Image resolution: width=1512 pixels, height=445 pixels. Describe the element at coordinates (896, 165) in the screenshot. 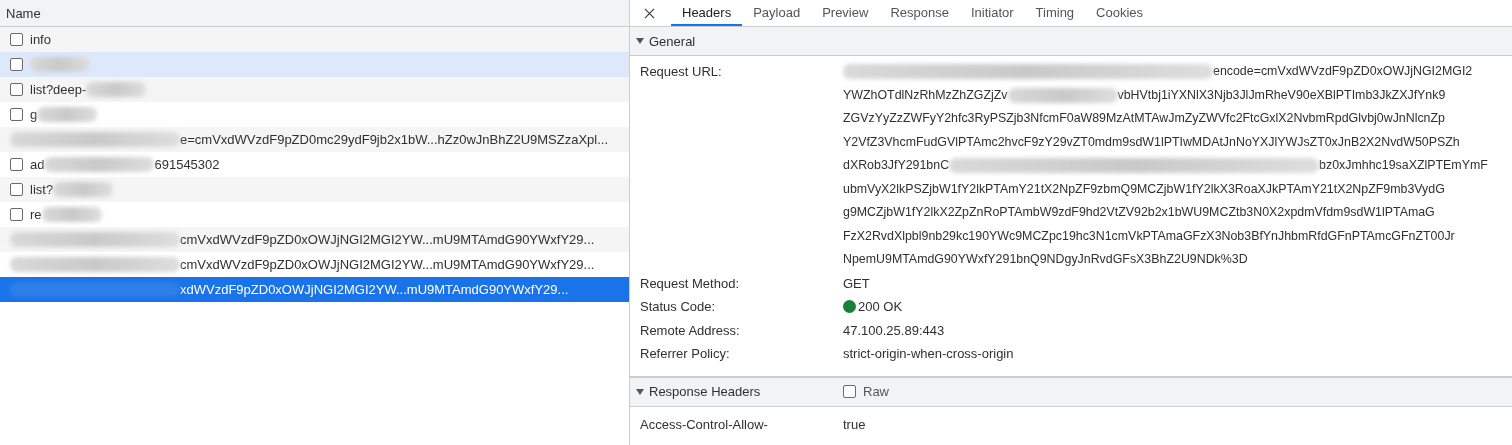

I see `url-text: dXRob3JfY291bnC` at that location.